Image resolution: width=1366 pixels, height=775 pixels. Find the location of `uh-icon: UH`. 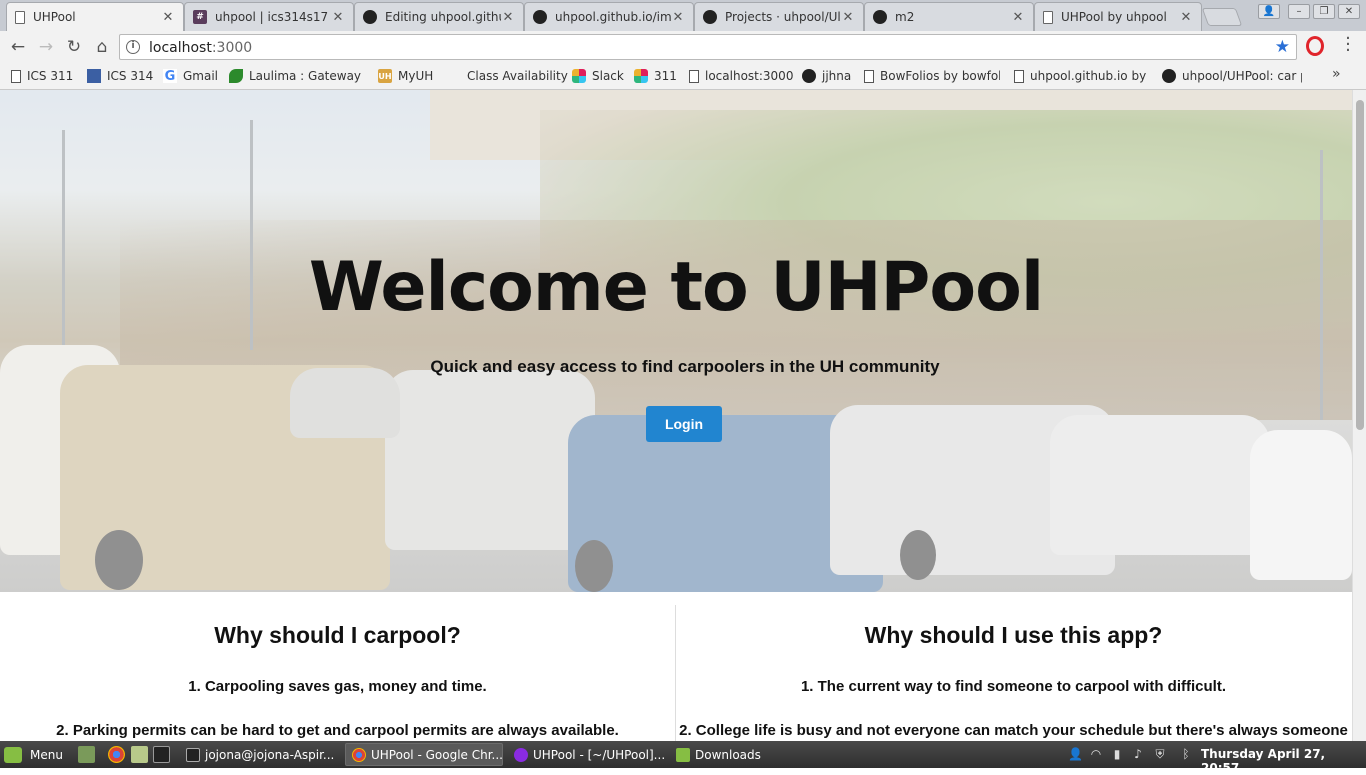

uh-icon: UH is located at coordinates (385, 76).